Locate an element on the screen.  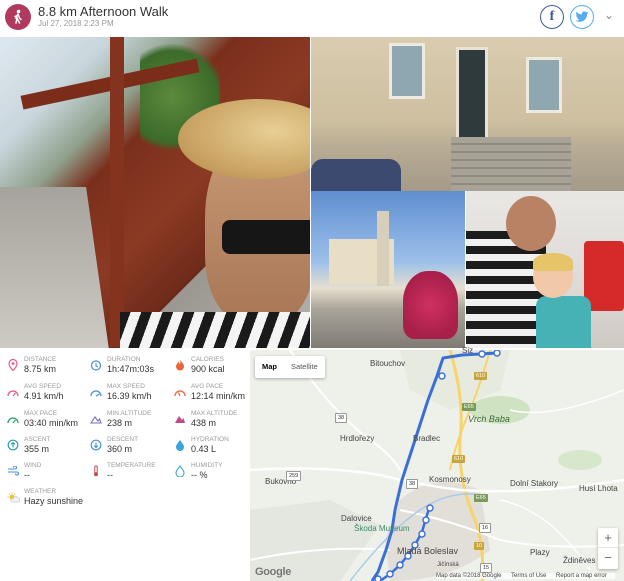
stat-label: TEMPERATURE is located at coordinates (131, 465).